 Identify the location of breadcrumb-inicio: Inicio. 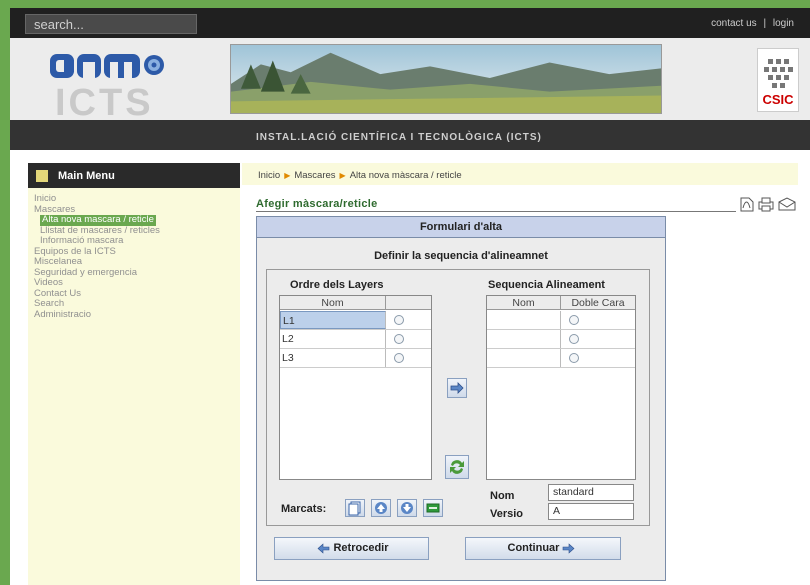
(269, 175).